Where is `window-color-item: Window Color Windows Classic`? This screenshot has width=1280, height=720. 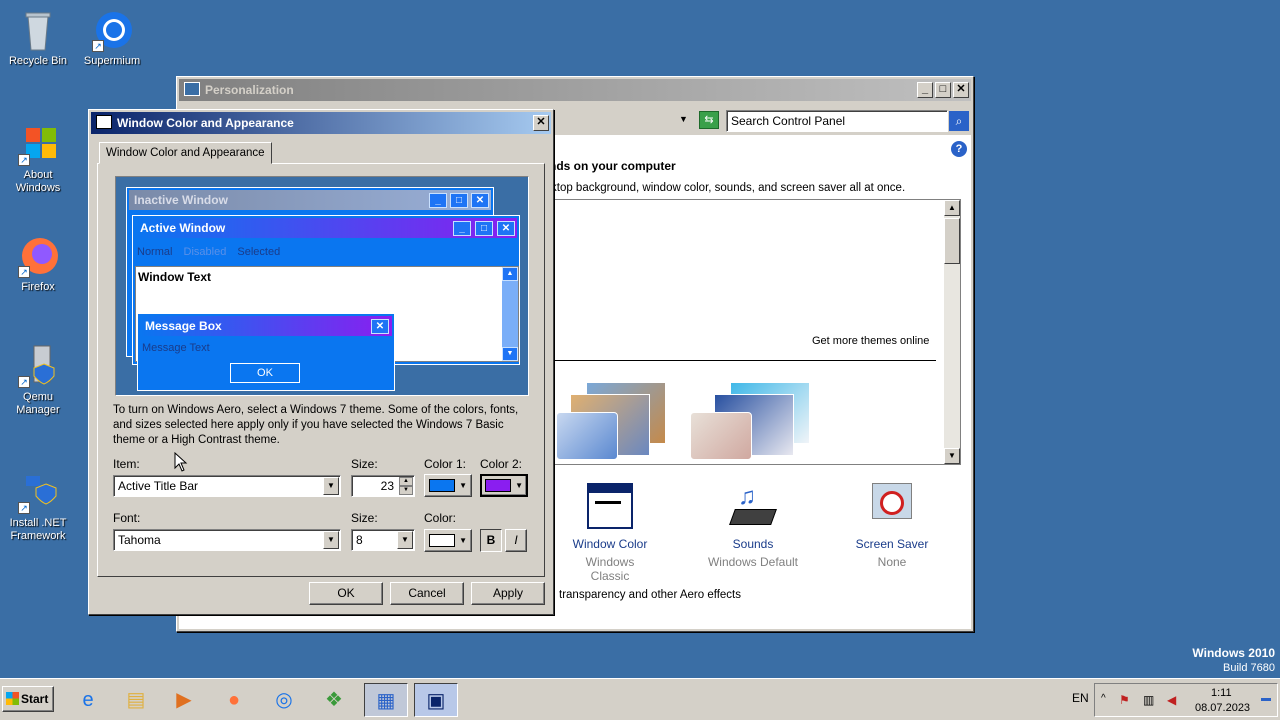 window-color-item: Window Color Windows Classic is located at coordinates (610, 533).